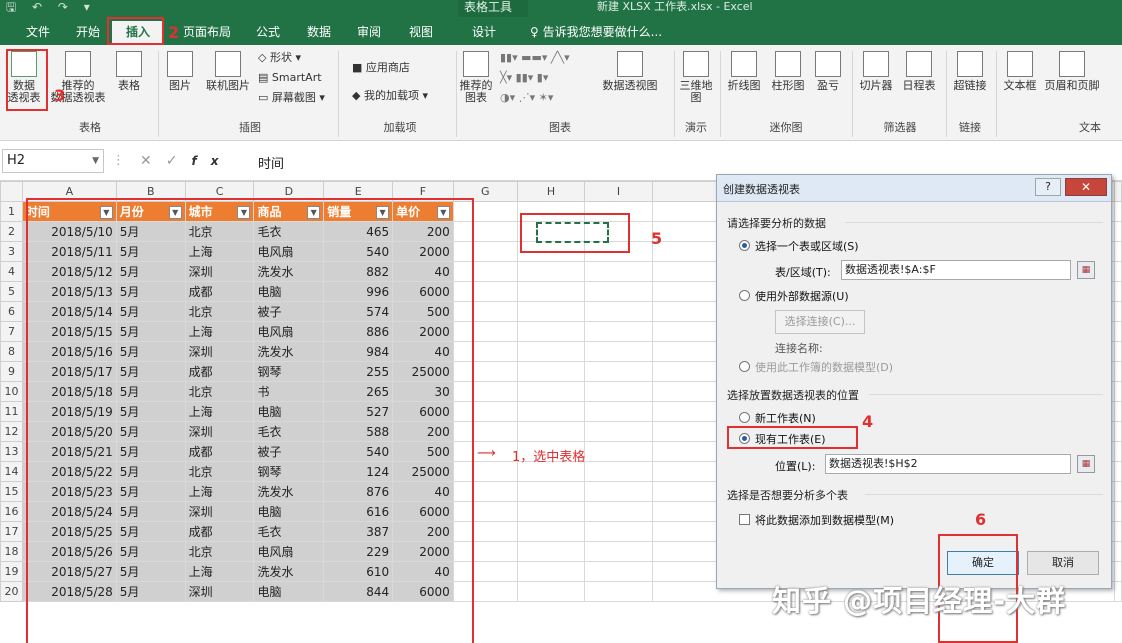 This screenshot has width=1122, height=643. Describe the element at coordinates (11, 351) in the screenshot. I see `row-header: 8` at that location.